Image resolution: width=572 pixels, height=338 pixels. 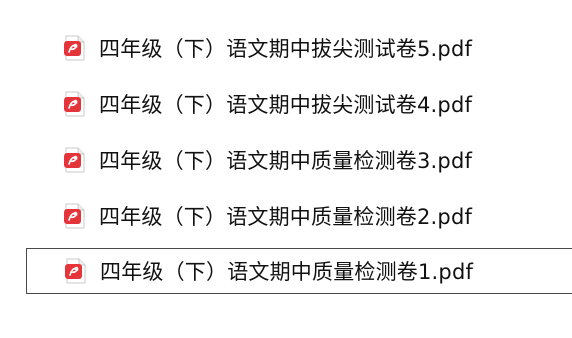 I want to click on file-item-3: 四年级（下）语文期中质量检测卷3.pdf, so click(x=299, y=160).